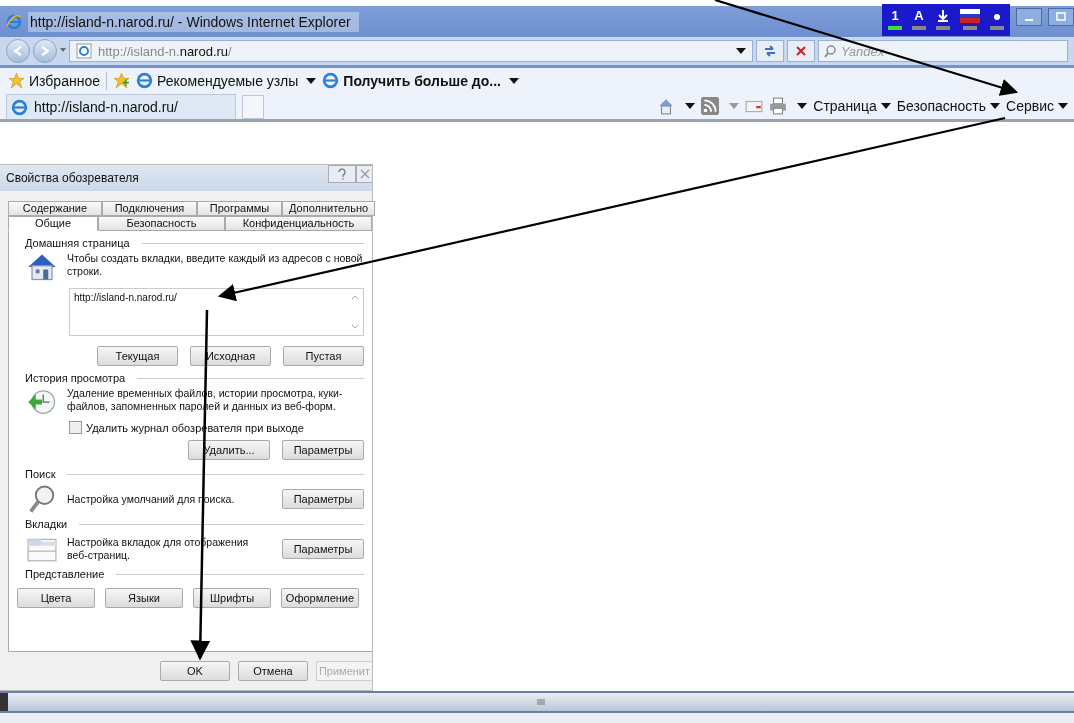  I want to click on new-tab-button, so click(253, 107).